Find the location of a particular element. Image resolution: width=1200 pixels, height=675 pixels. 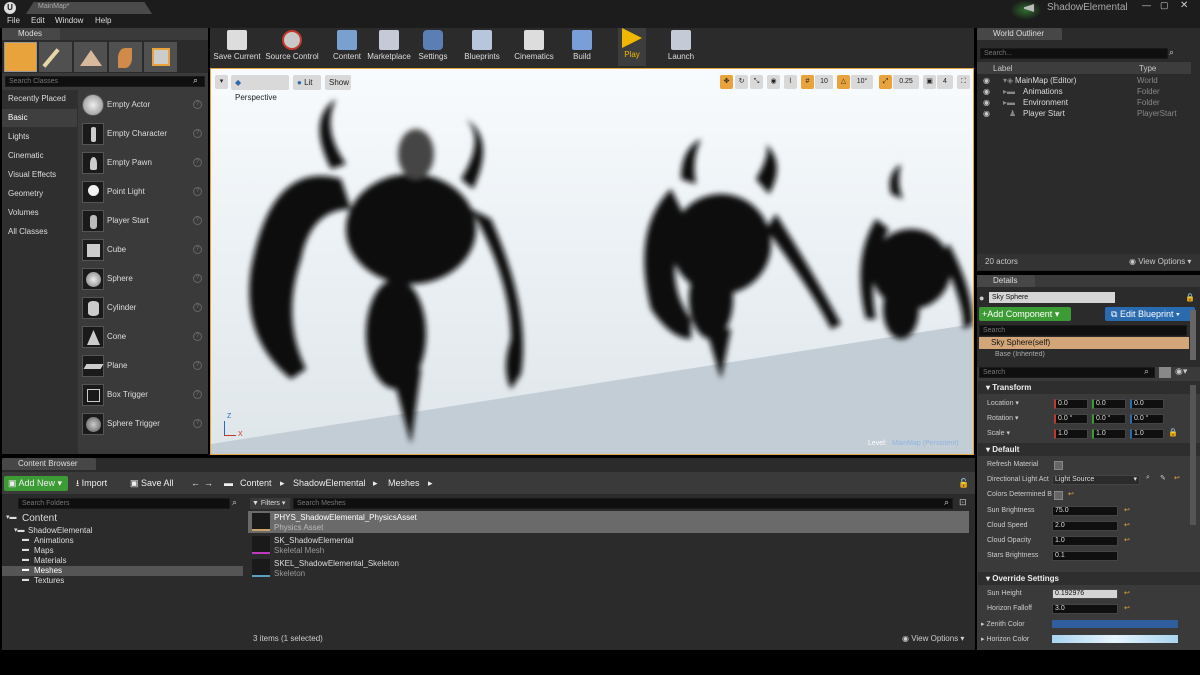

lock-icon: 🔒 is located at coordinates (1190, 297).